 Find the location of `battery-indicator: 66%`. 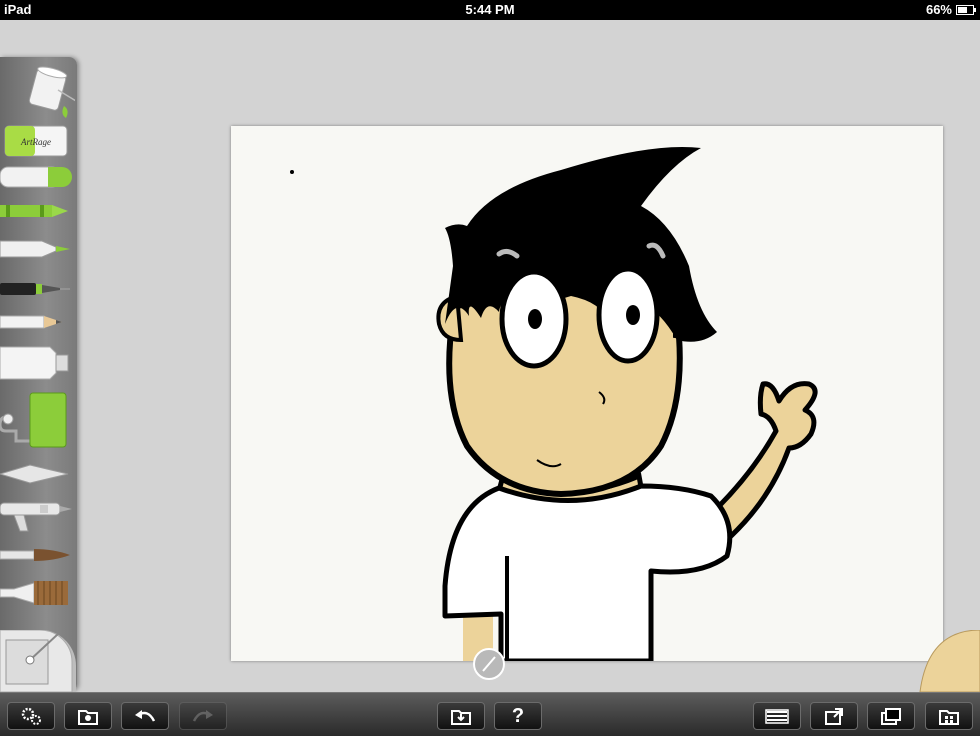

battery-indicator: 66% is located at coordinates (950, 9).